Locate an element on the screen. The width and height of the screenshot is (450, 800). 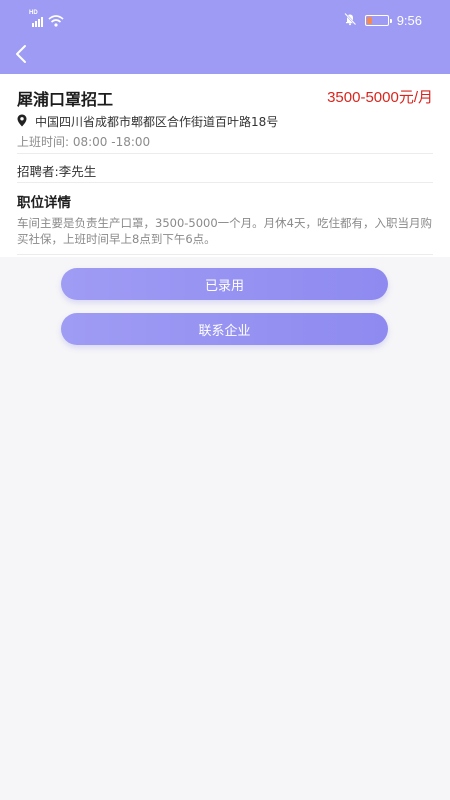
clock: 9:56 is located at coordinates (409, 20).